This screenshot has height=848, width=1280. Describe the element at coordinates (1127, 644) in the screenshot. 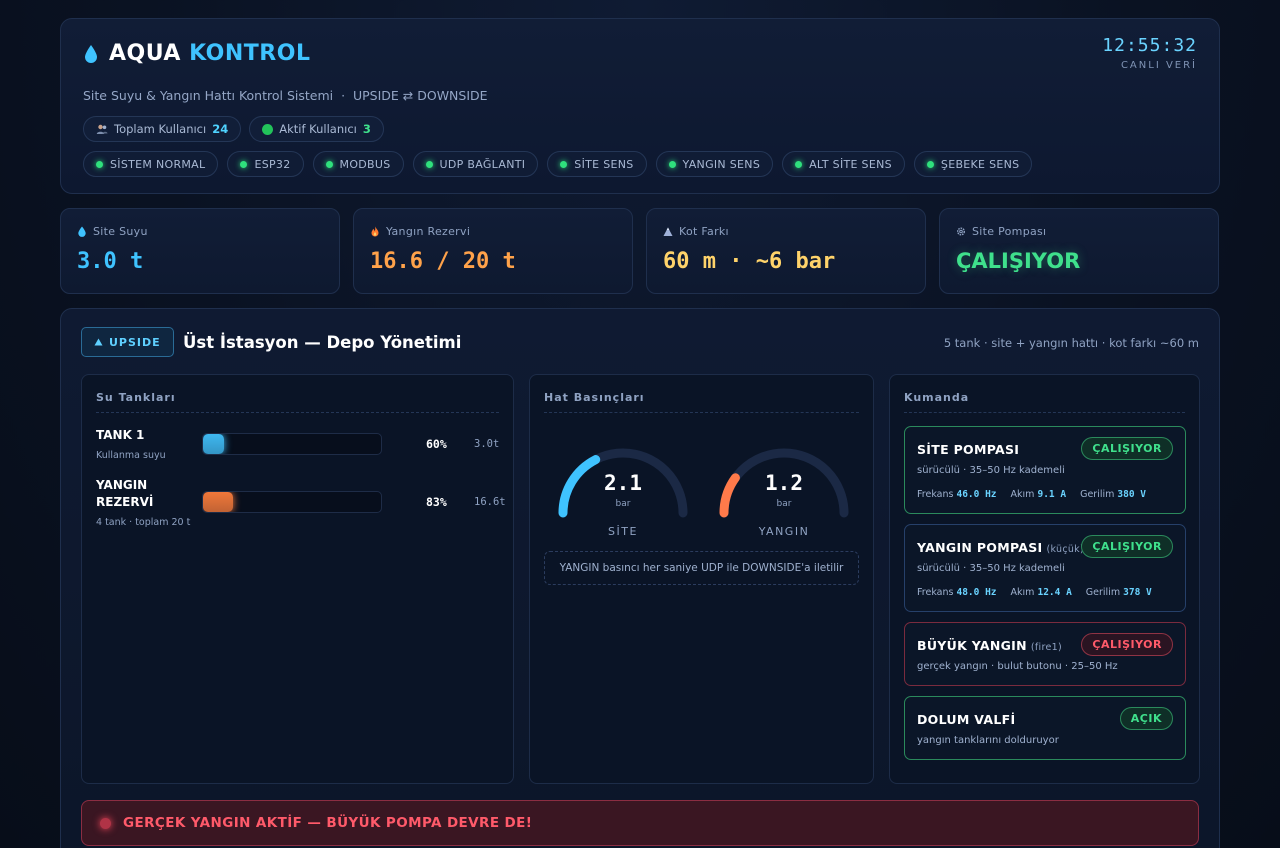

I see `big-fire-status-button: ÇALIŞIYOR` at that location.